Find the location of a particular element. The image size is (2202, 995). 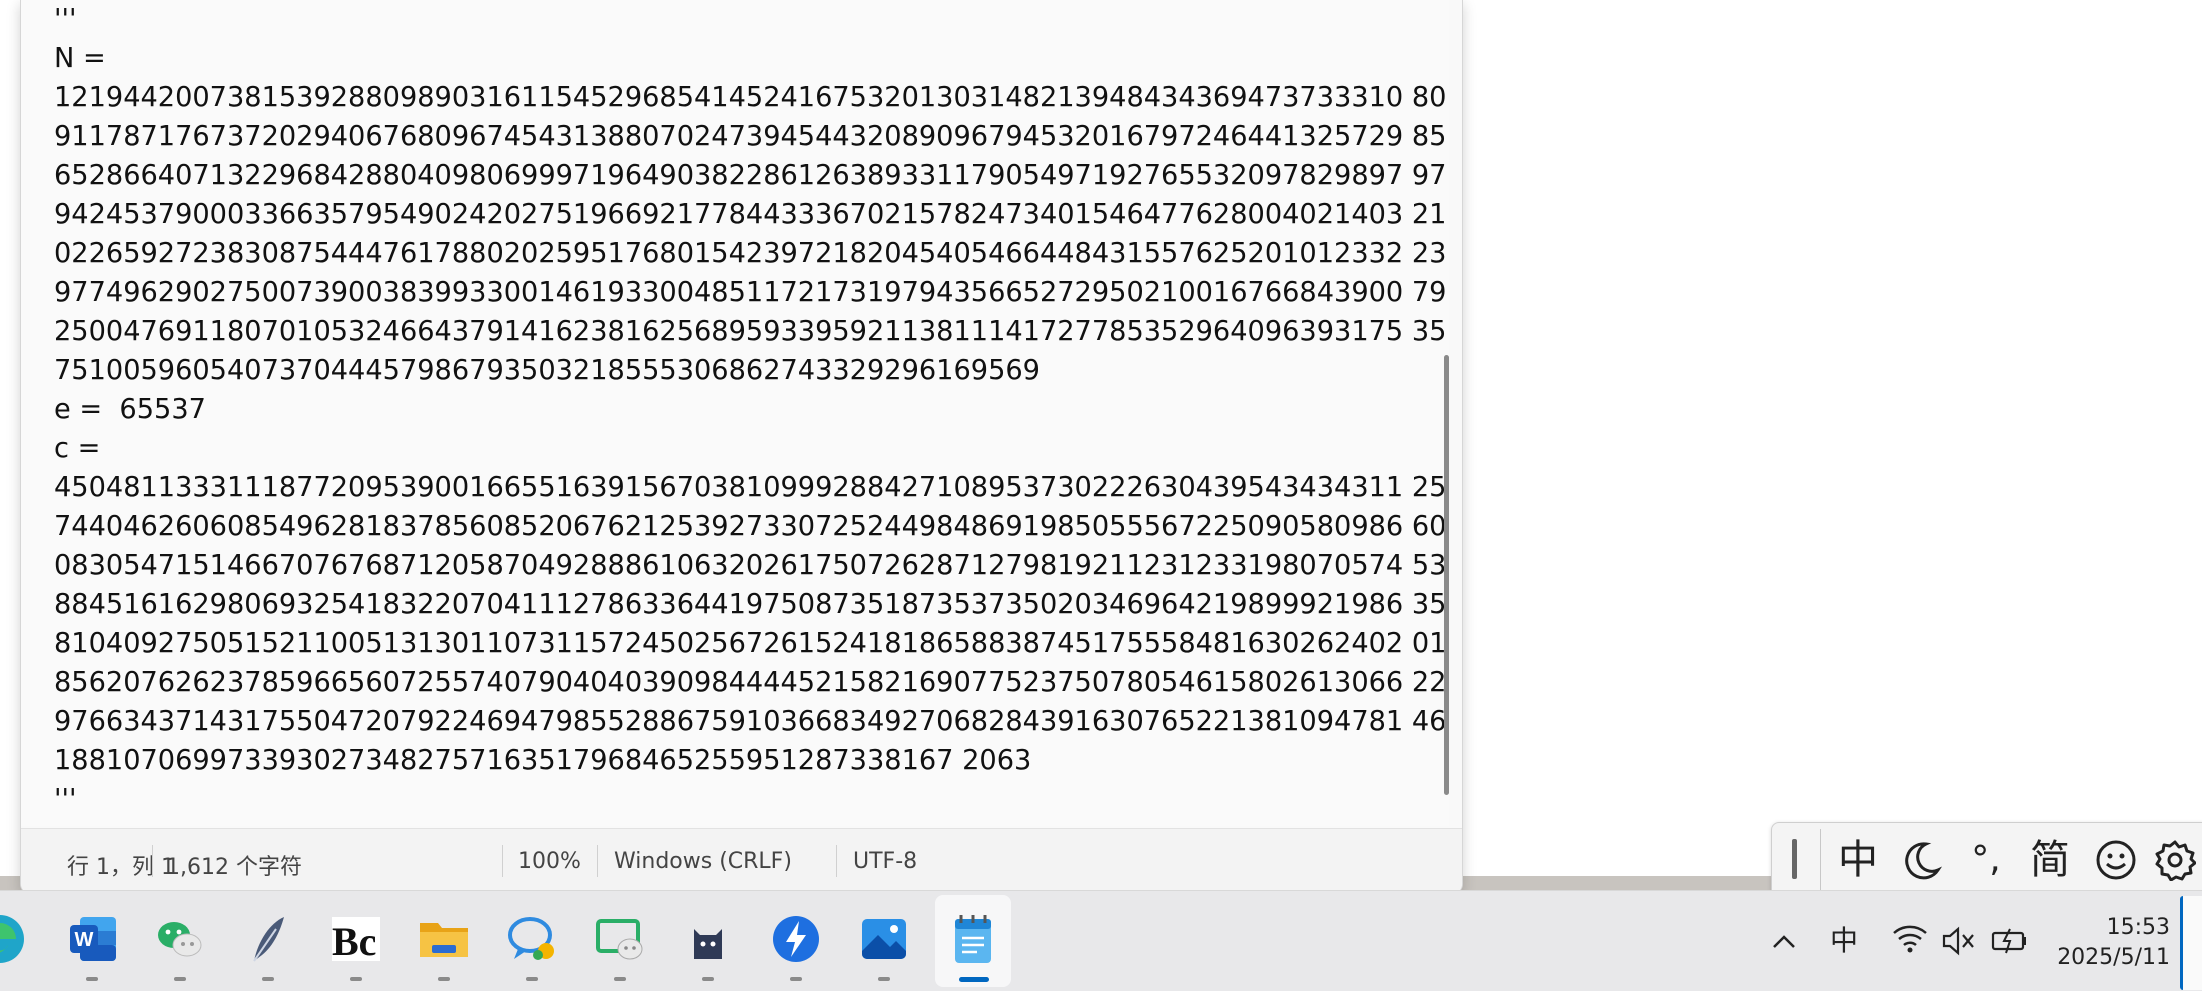

clock: 15:53 2025/5/11 is located at coordinates (2100, 943).